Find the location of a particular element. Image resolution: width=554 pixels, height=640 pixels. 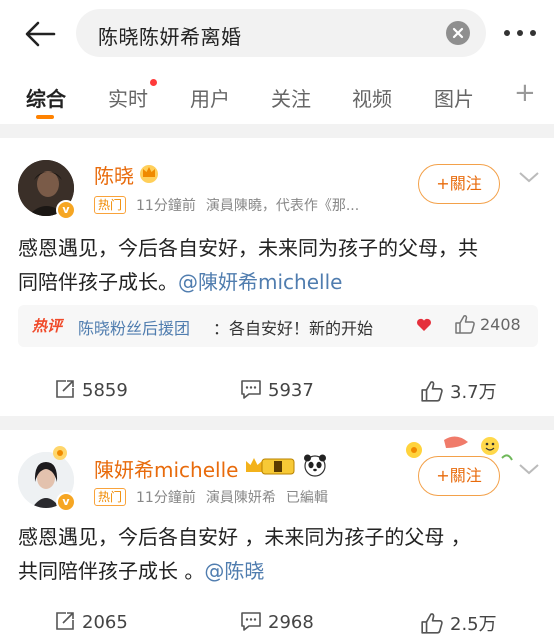

comment-count: 5937 is located at coordinates (291, 390).